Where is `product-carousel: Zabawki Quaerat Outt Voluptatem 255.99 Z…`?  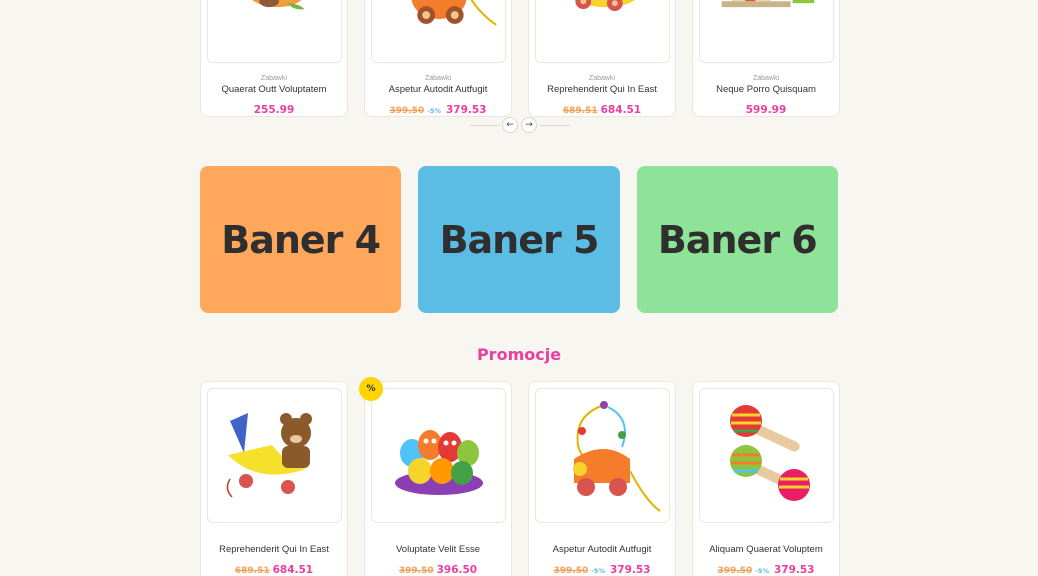 product-carousel: Zabawki Quaerat Outt Voluptatem 255.99 Z… is located at coordinates (520, 58).